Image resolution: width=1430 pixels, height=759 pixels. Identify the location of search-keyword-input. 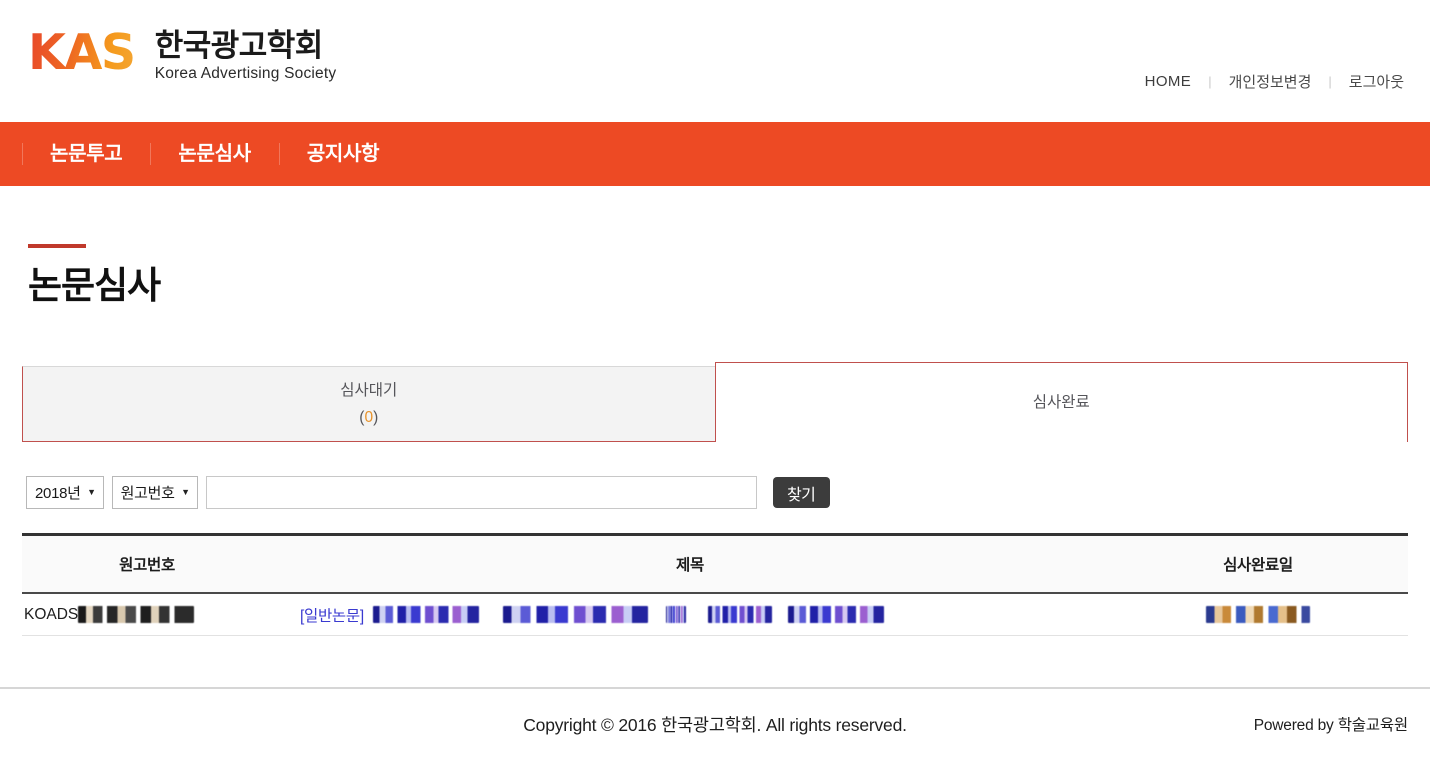
(481, 492).